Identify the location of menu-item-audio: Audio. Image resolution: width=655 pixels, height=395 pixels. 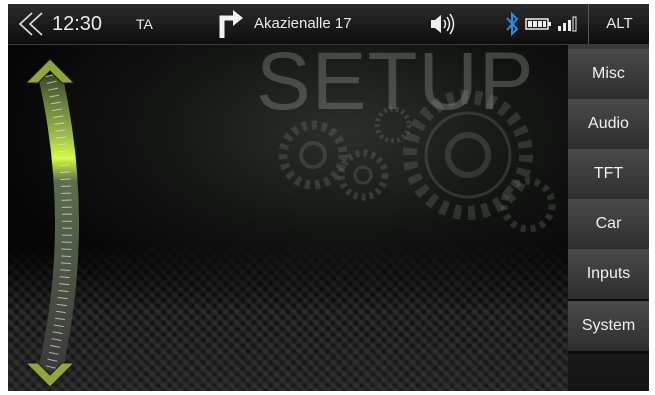
(608, 125).